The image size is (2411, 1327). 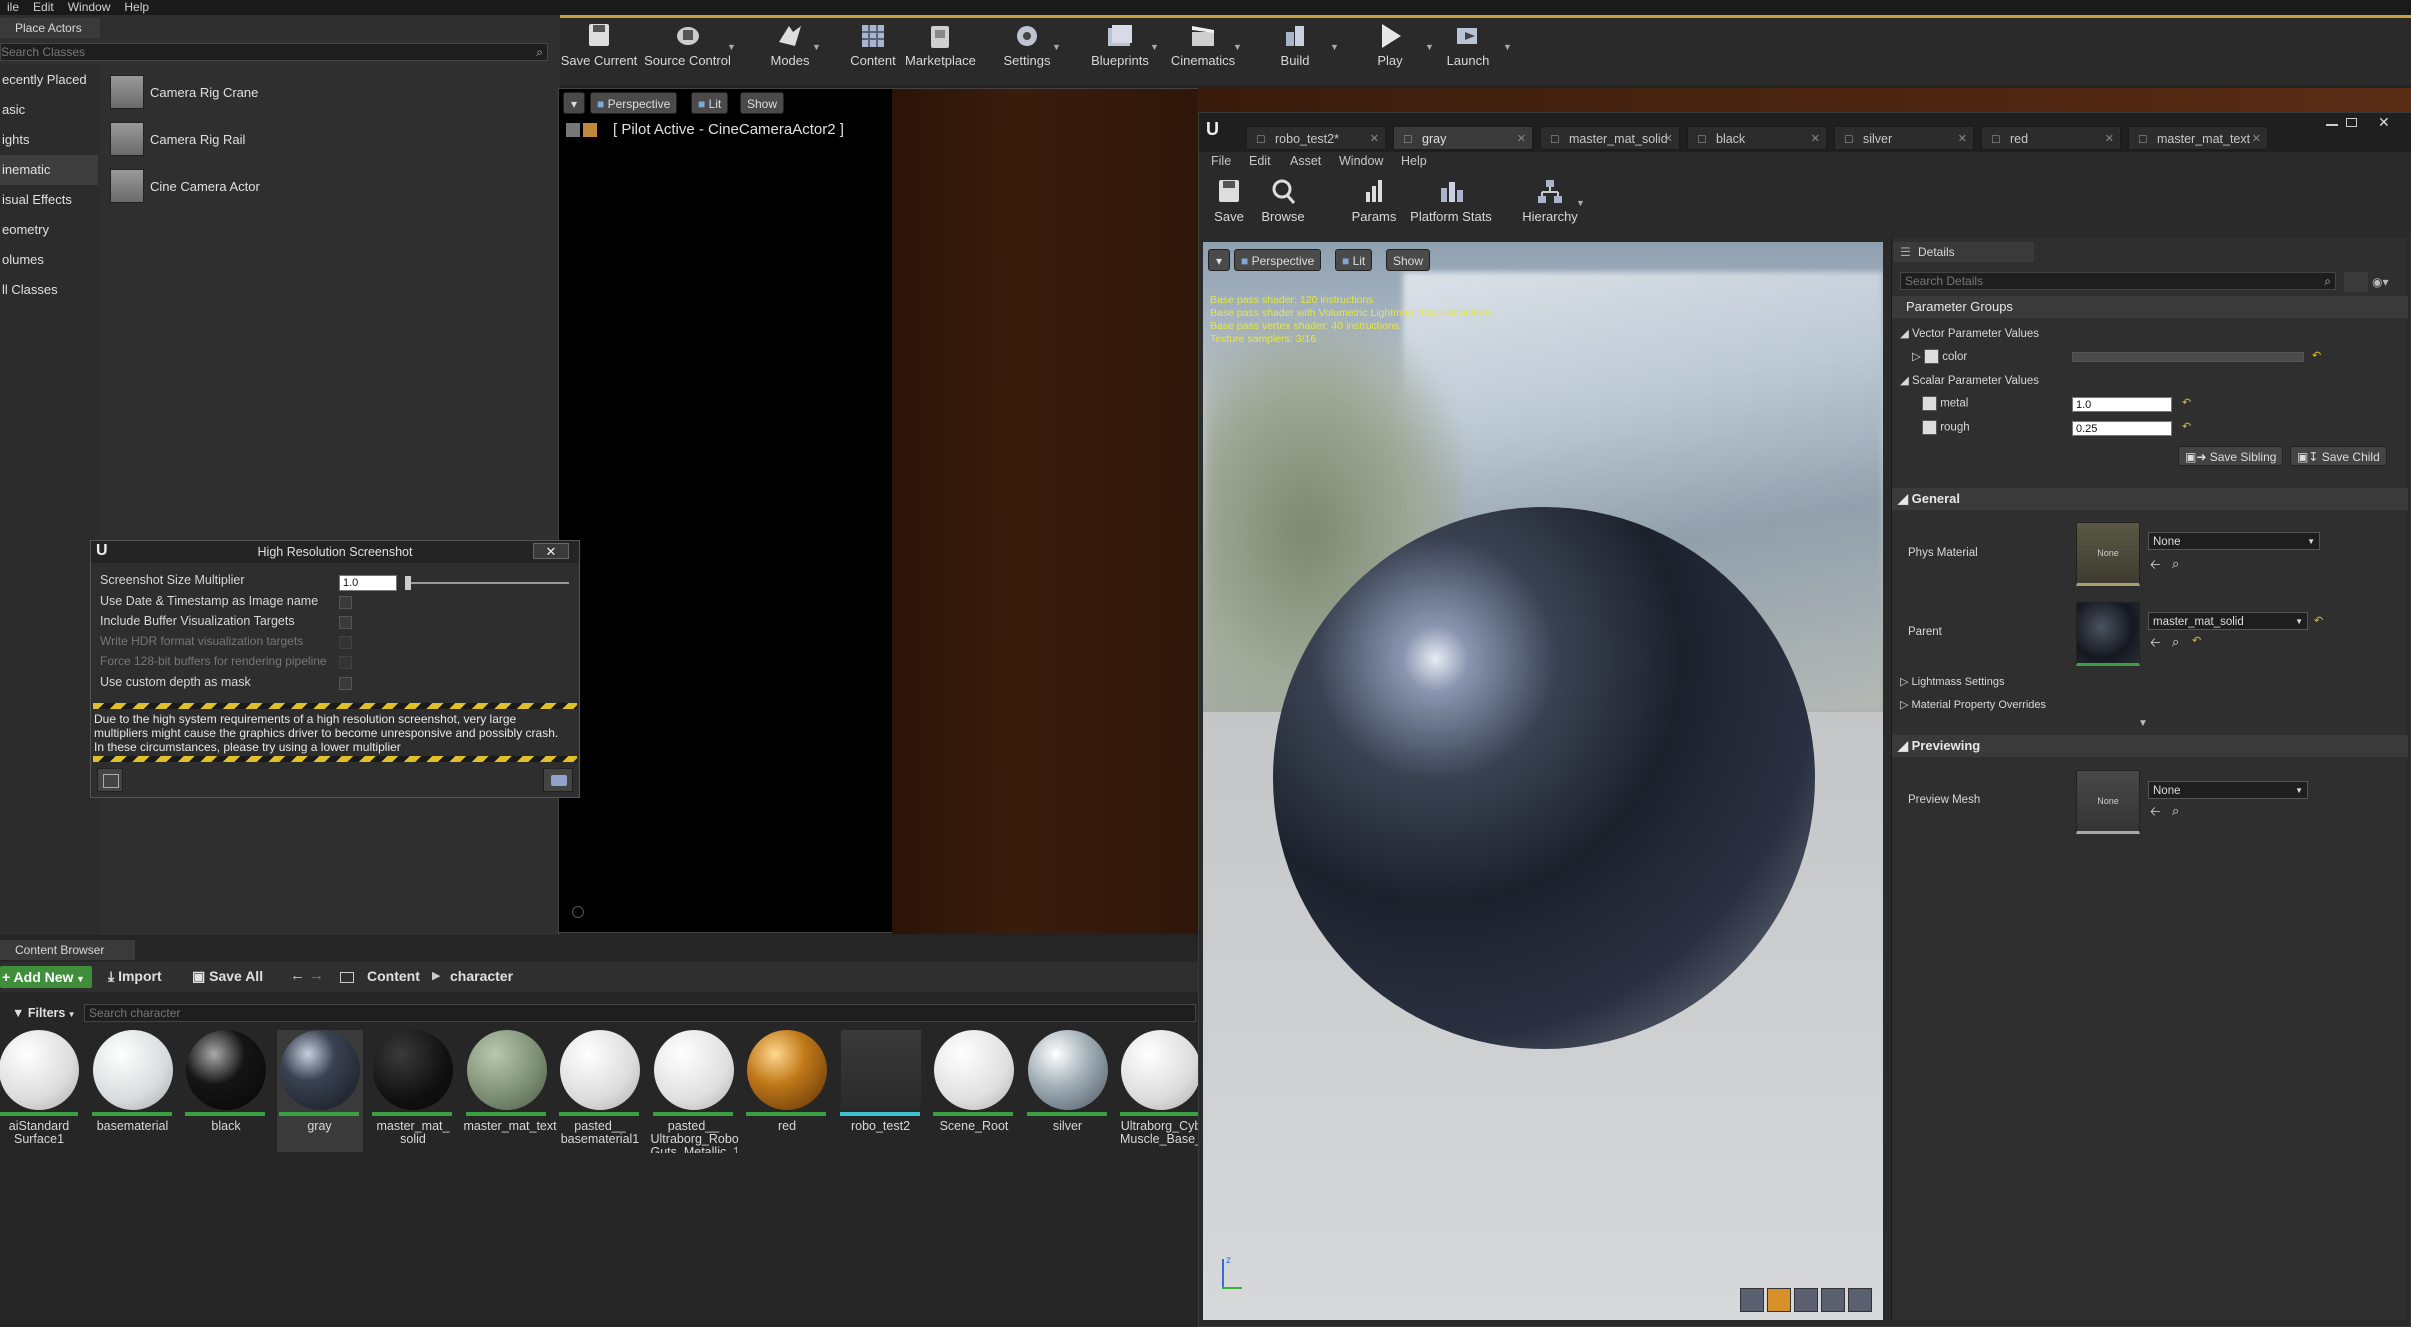 What do you see at coordinates (2231, 456) in the screenshot?
I see `save-sibling-button: ▣➜ Save Sibling` at bounding box center [2231, 456].